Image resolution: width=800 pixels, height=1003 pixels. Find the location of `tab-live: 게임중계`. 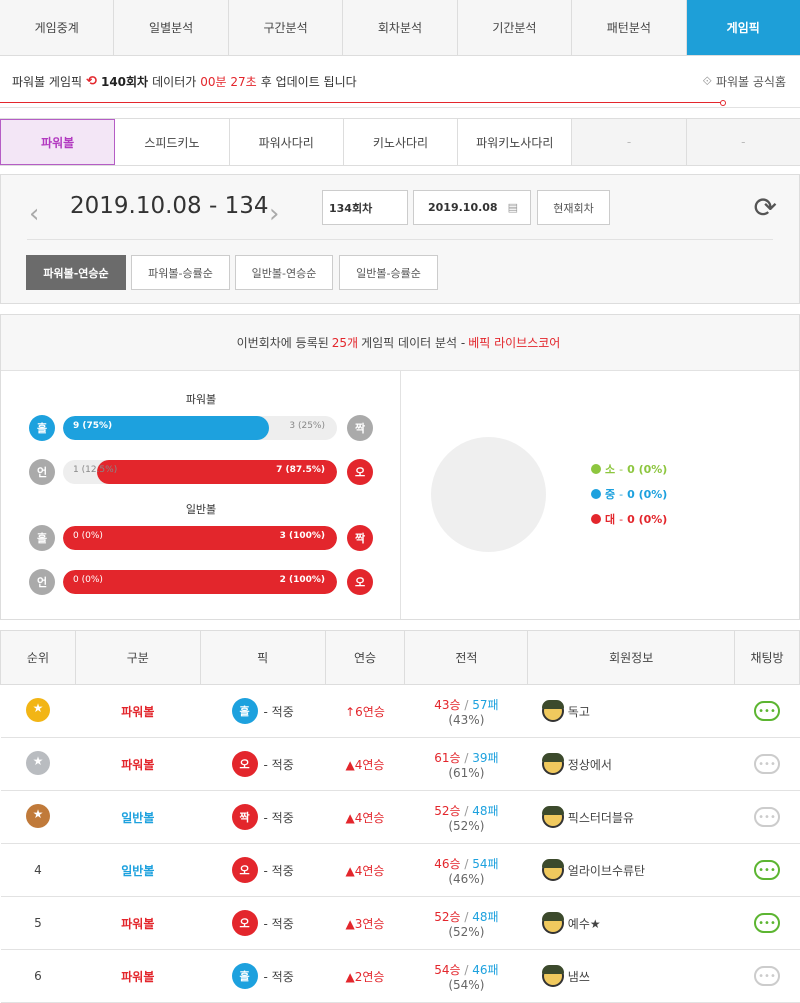

tab-live: 게임중계 is located at coordinates (57, 27).